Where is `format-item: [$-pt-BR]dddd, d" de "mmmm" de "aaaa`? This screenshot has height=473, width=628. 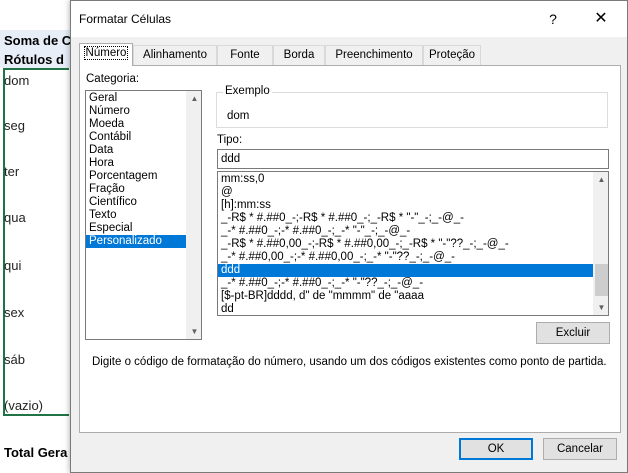 format-item: [$-pt-BR]dddd, d" de "mmmm" de "aaaa is located at coordinates (405, 296).